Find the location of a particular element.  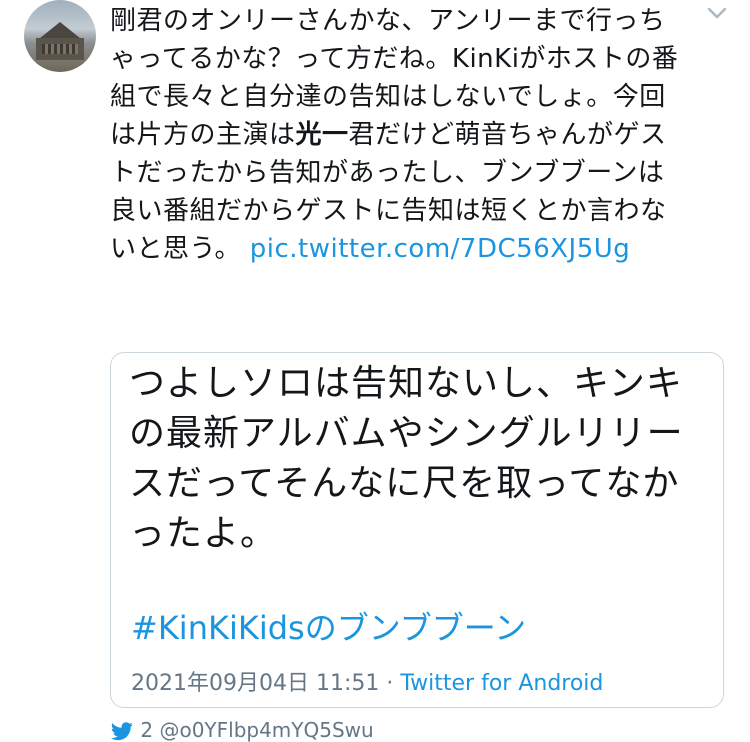

quoted-tweet-meta: 2021年09月04日 11:51 · Twitter for Android is located at coordinates (367, 681).